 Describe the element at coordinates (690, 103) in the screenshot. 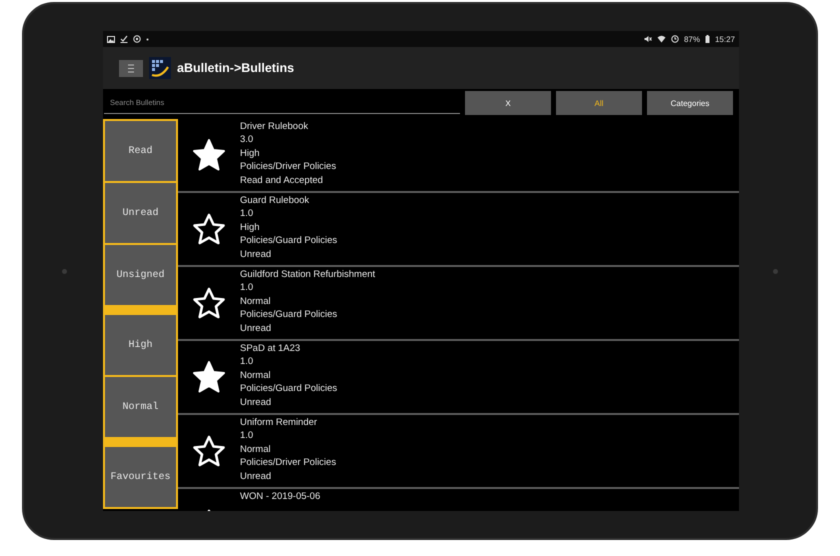

I see `toolbar-button: Categories` at that location.